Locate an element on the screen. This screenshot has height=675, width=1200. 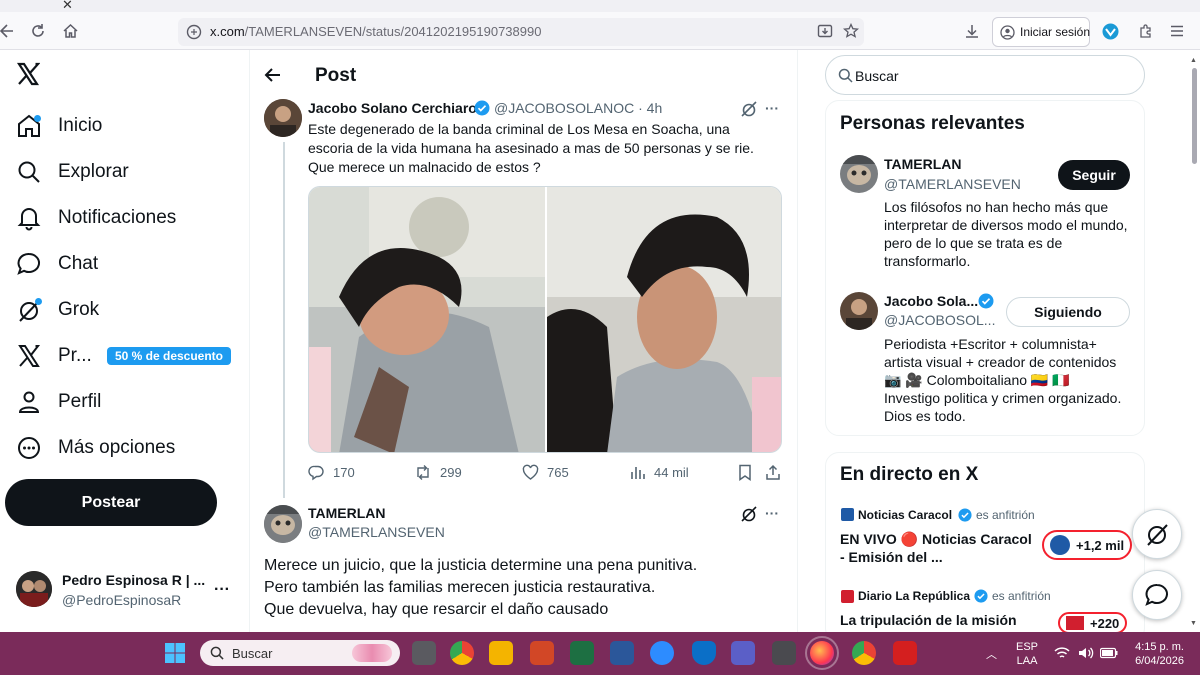
grok-icon is located at coordinates (29, 310).